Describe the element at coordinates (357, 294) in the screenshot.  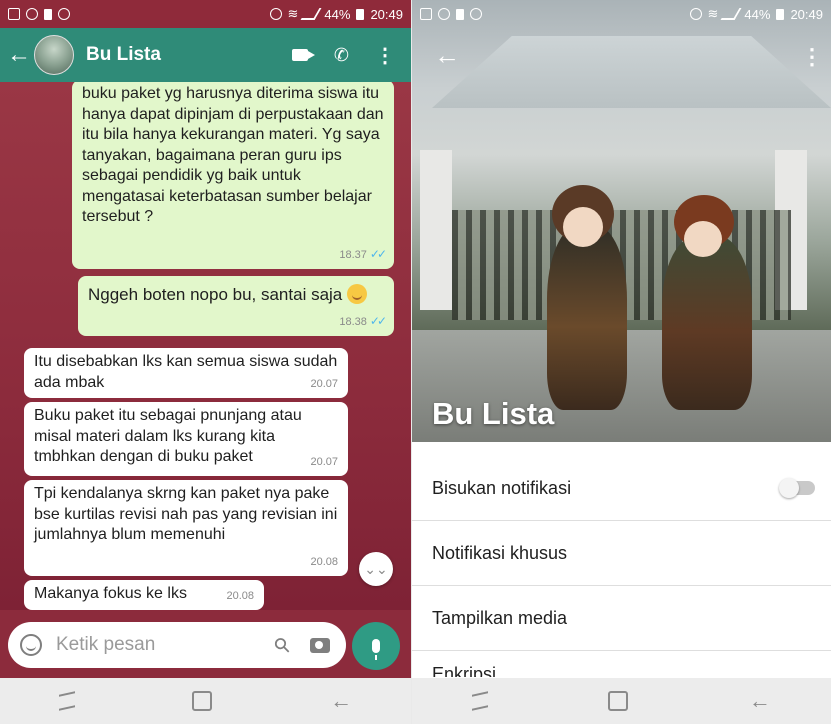
I see `smiling-emoji-icon` at that location.